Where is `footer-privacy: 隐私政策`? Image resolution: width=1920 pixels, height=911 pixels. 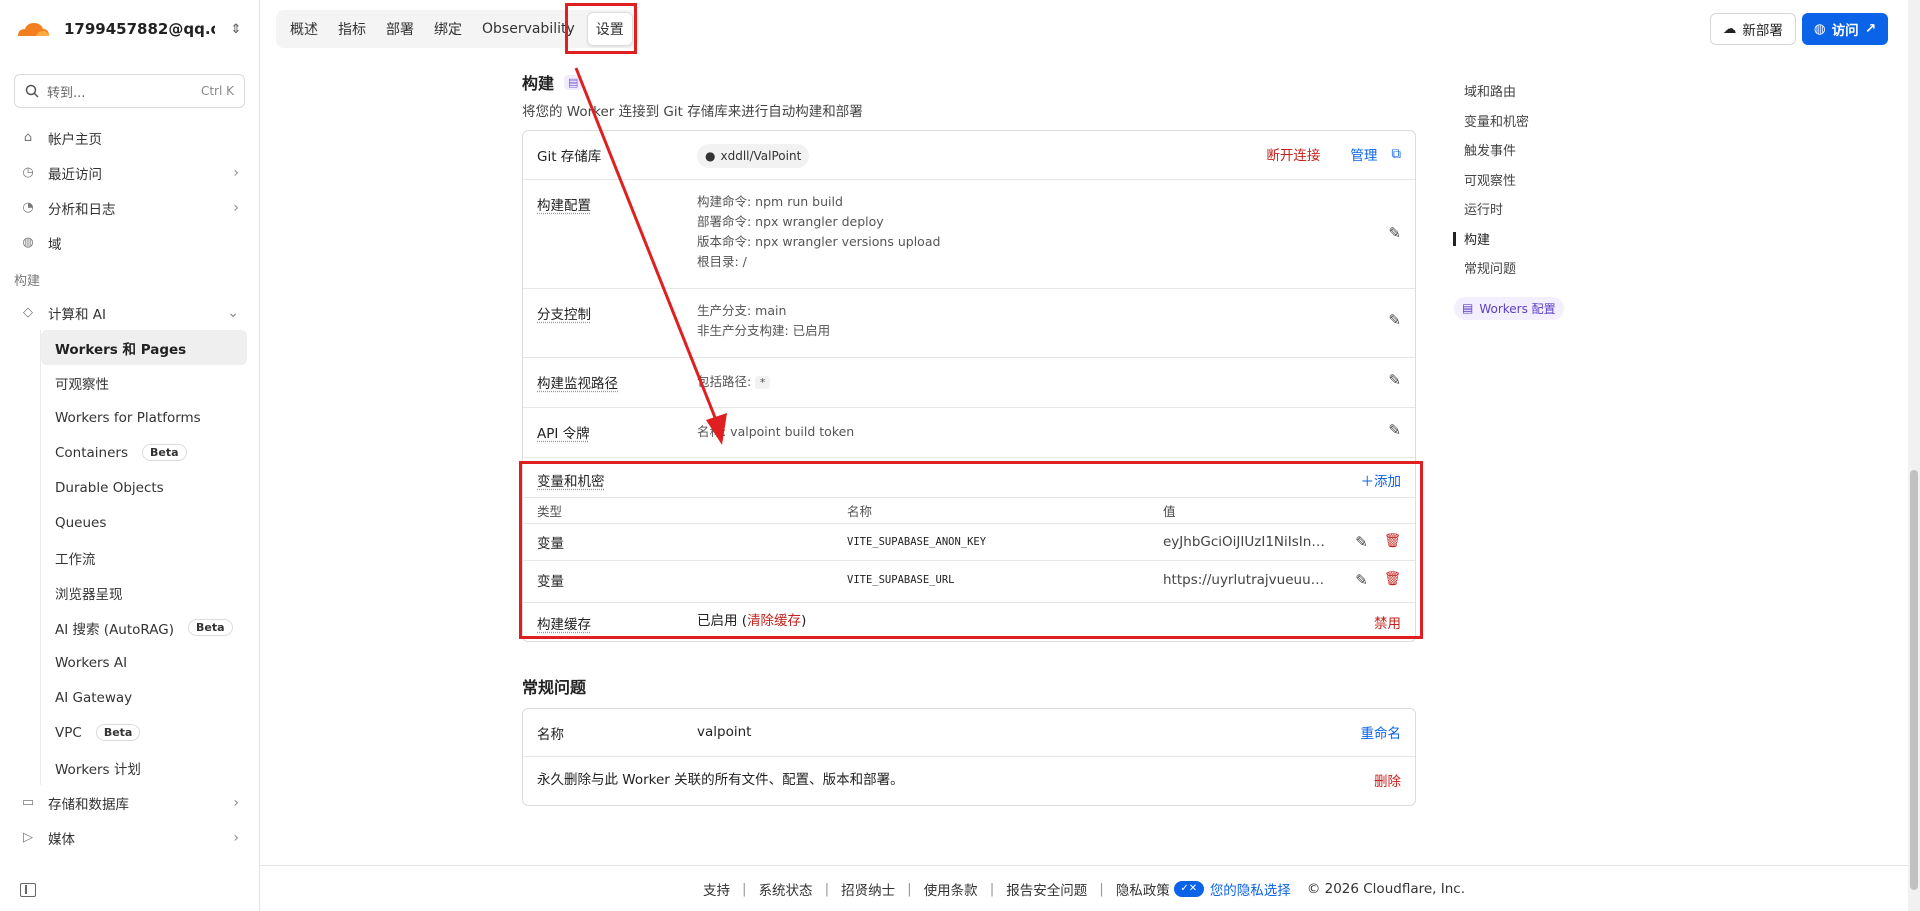
footer-privacy: 隐私政策 is located at coordinates (1143, 889).